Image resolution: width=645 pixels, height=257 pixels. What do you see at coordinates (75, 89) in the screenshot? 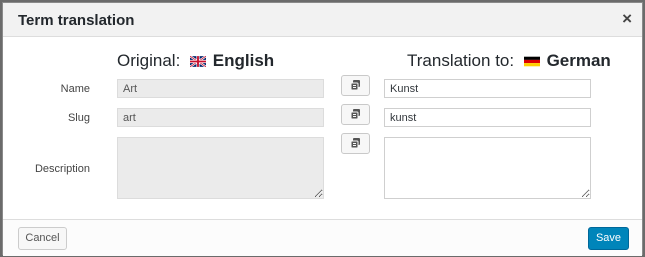
I see `name-label: Name` at bounding box center [75, 89].